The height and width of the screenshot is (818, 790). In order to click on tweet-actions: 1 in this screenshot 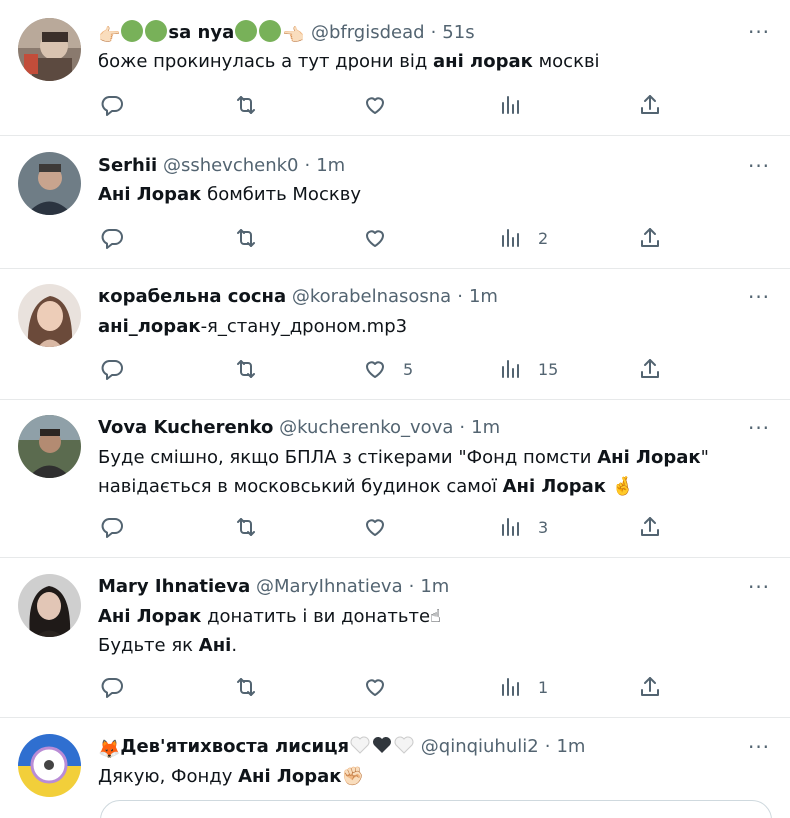, I will do `click(388, 687)`.